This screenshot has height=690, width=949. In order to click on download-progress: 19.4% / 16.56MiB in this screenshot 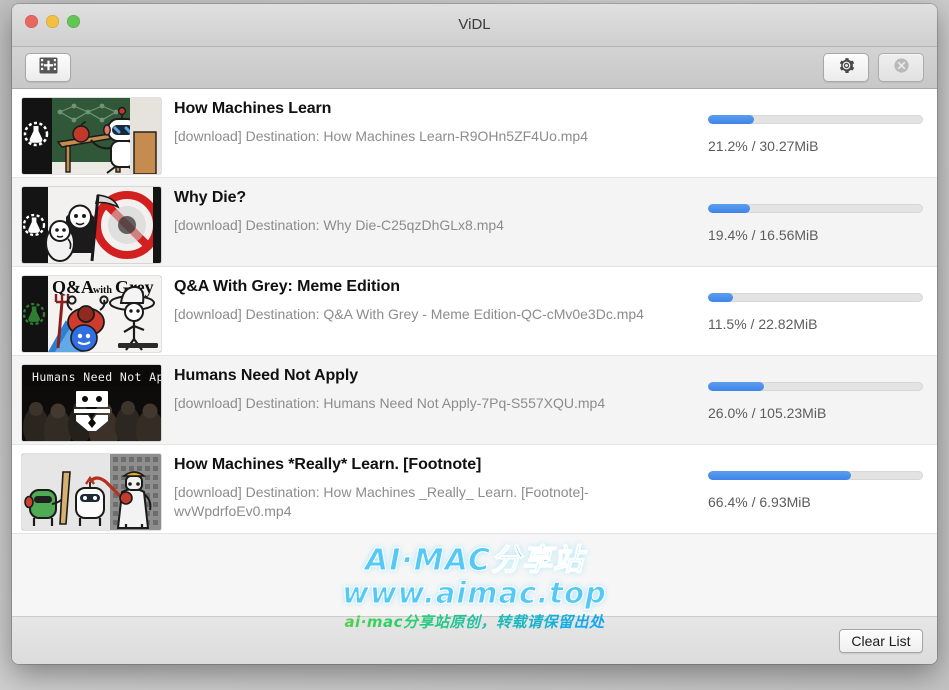, I will do `click(815, 215)`.